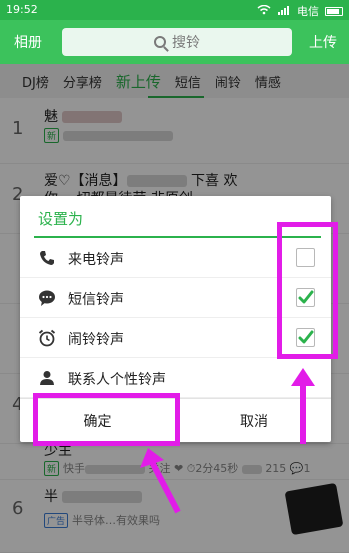 This screenshot has height=553, width=349. What do you see at coordinates (323, 42) in the screenshot?
I see `upload-button: 上传` at bounding box center [323, 42].